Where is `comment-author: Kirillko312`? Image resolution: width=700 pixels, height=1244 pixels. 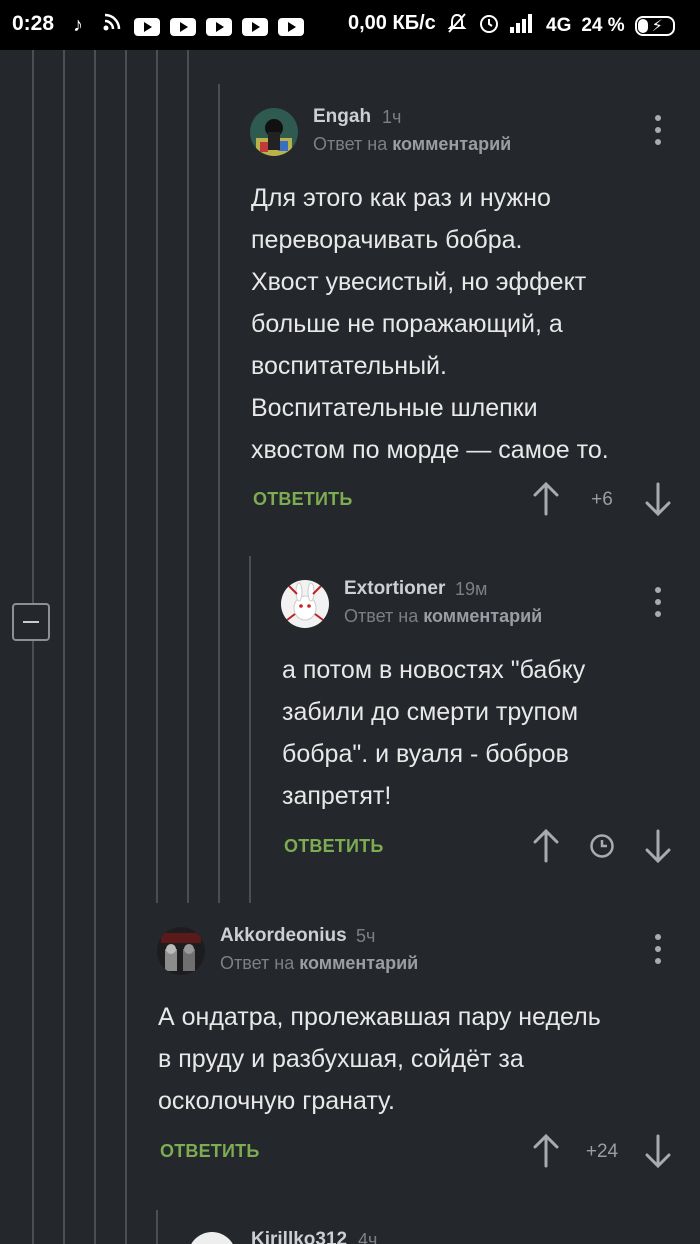
comment-author: Kirillko312 is located at coordinates (299, 1236).